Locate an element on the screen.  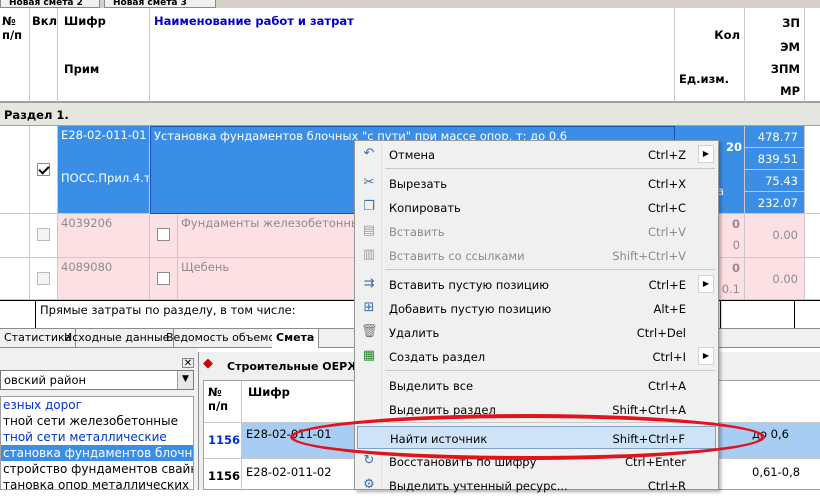
add-row-icon: ⊞ is located at coordinates (369, 307).